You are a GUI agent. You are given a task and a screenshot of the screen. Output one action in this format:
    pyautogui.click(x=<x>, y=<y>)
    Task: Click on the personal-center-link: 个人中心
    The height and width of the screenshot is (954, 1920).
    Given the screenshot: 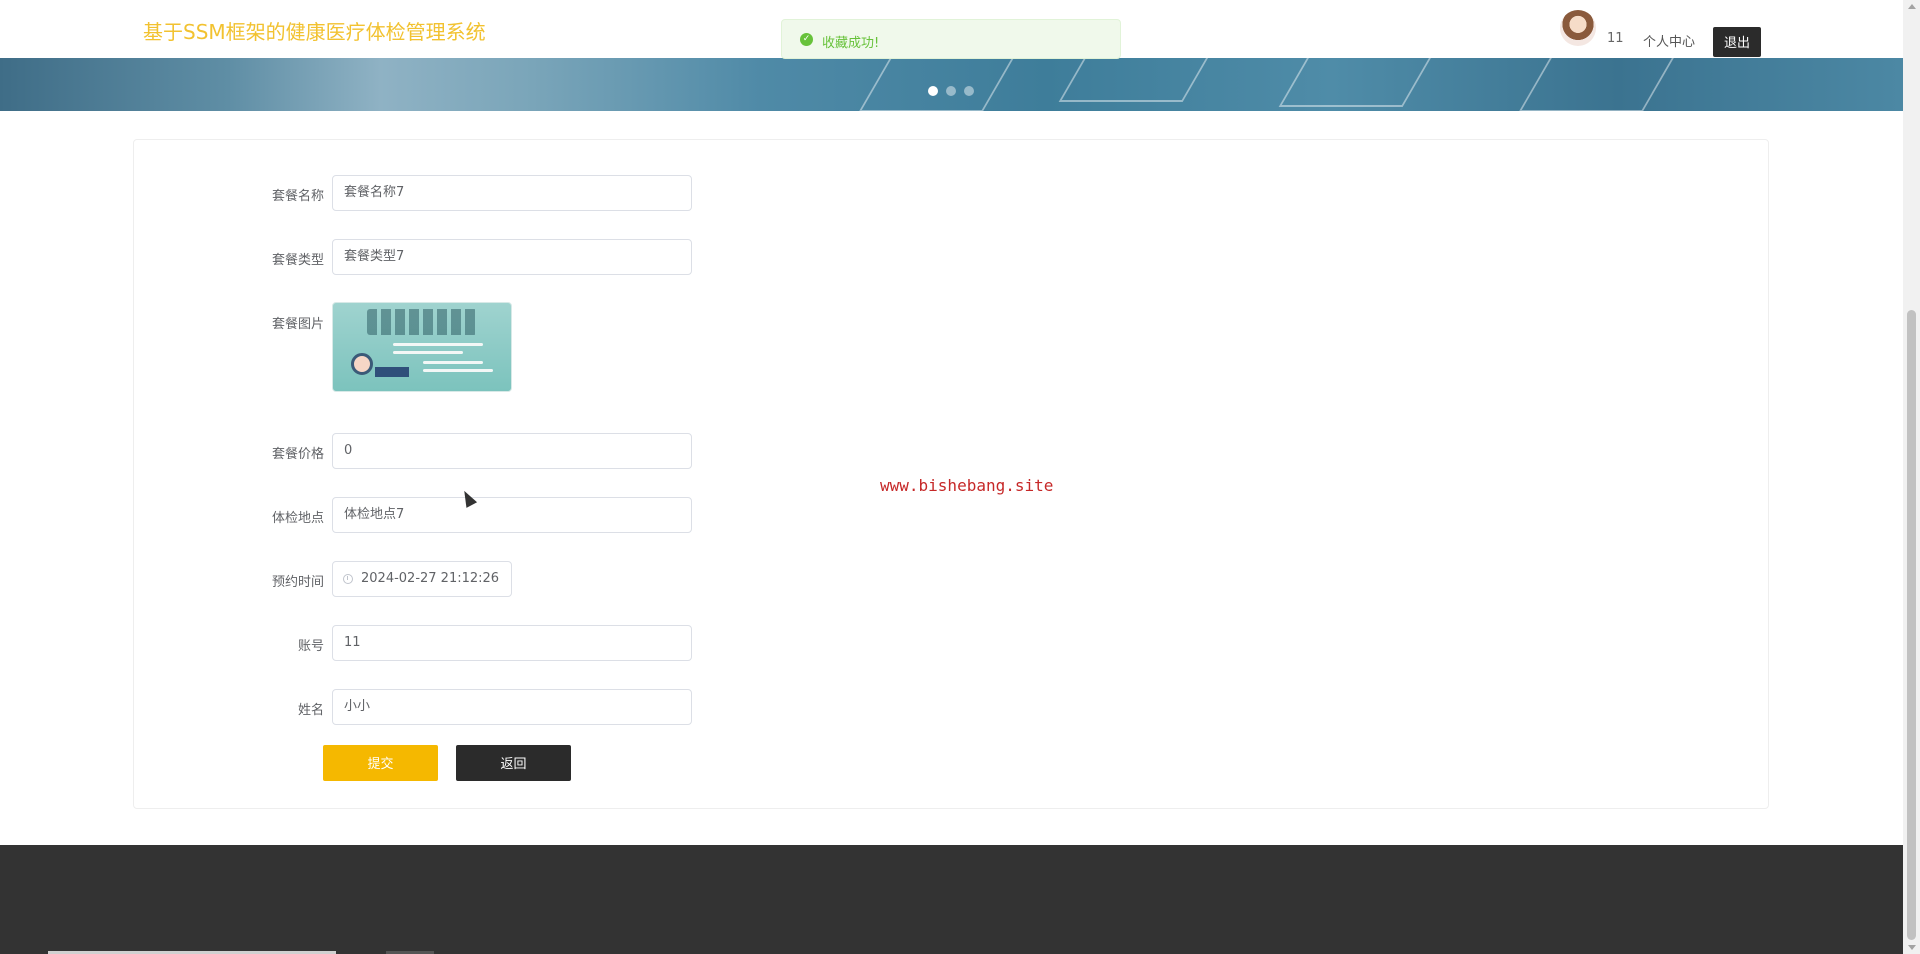 What is the action you would take?
    pyautogui.click(x=1669, y=40)
    